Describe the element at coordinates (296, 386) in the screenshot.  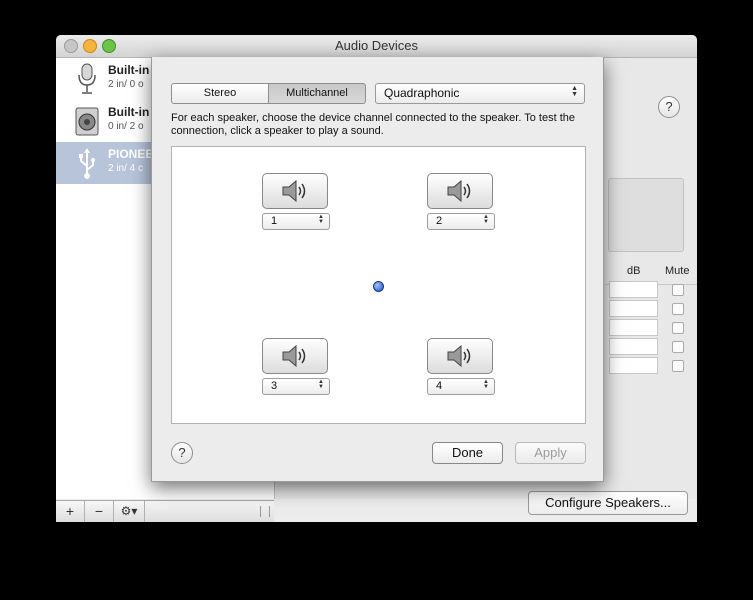
I see `channel-popup-3: 3 ▲ ▼` at that location.